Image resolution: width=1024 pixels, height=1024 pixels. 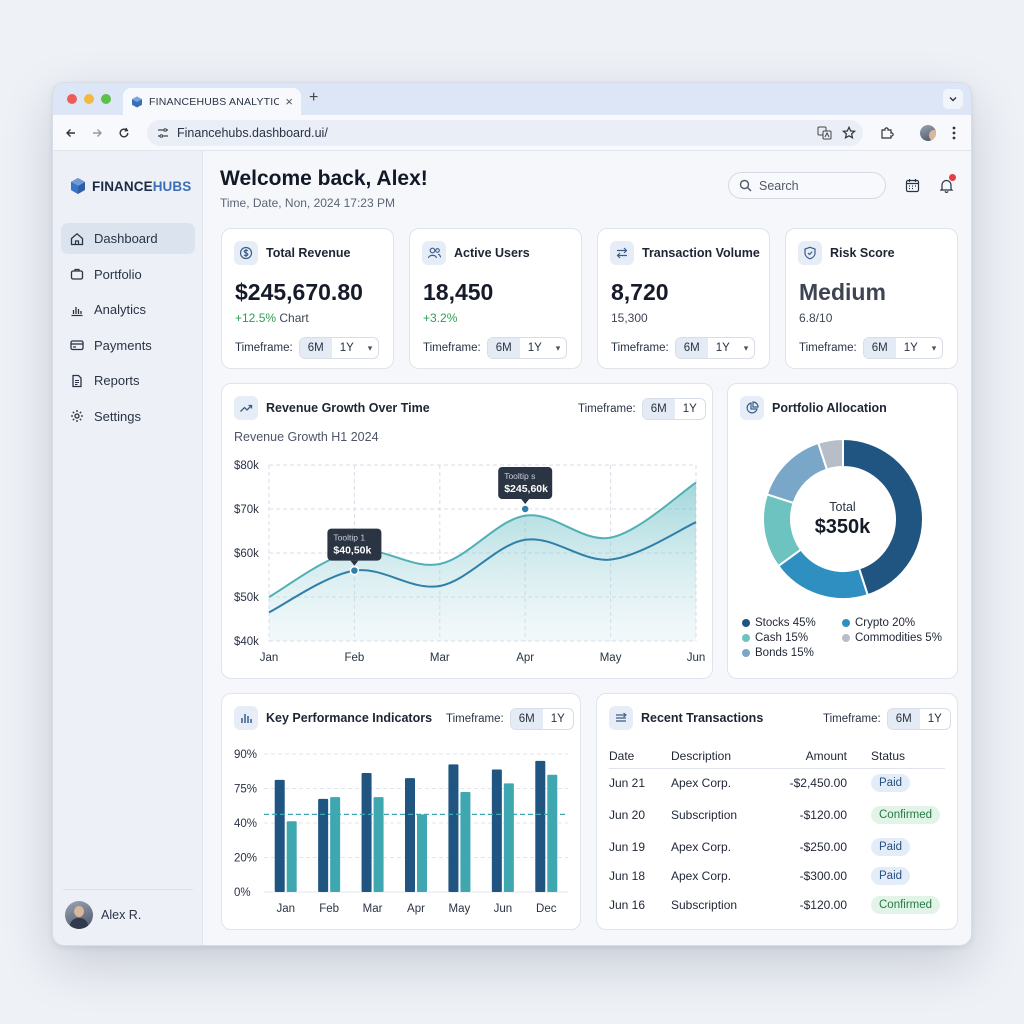 I want to click on extensions-puzzle-icon, so click(x=887, y=133).